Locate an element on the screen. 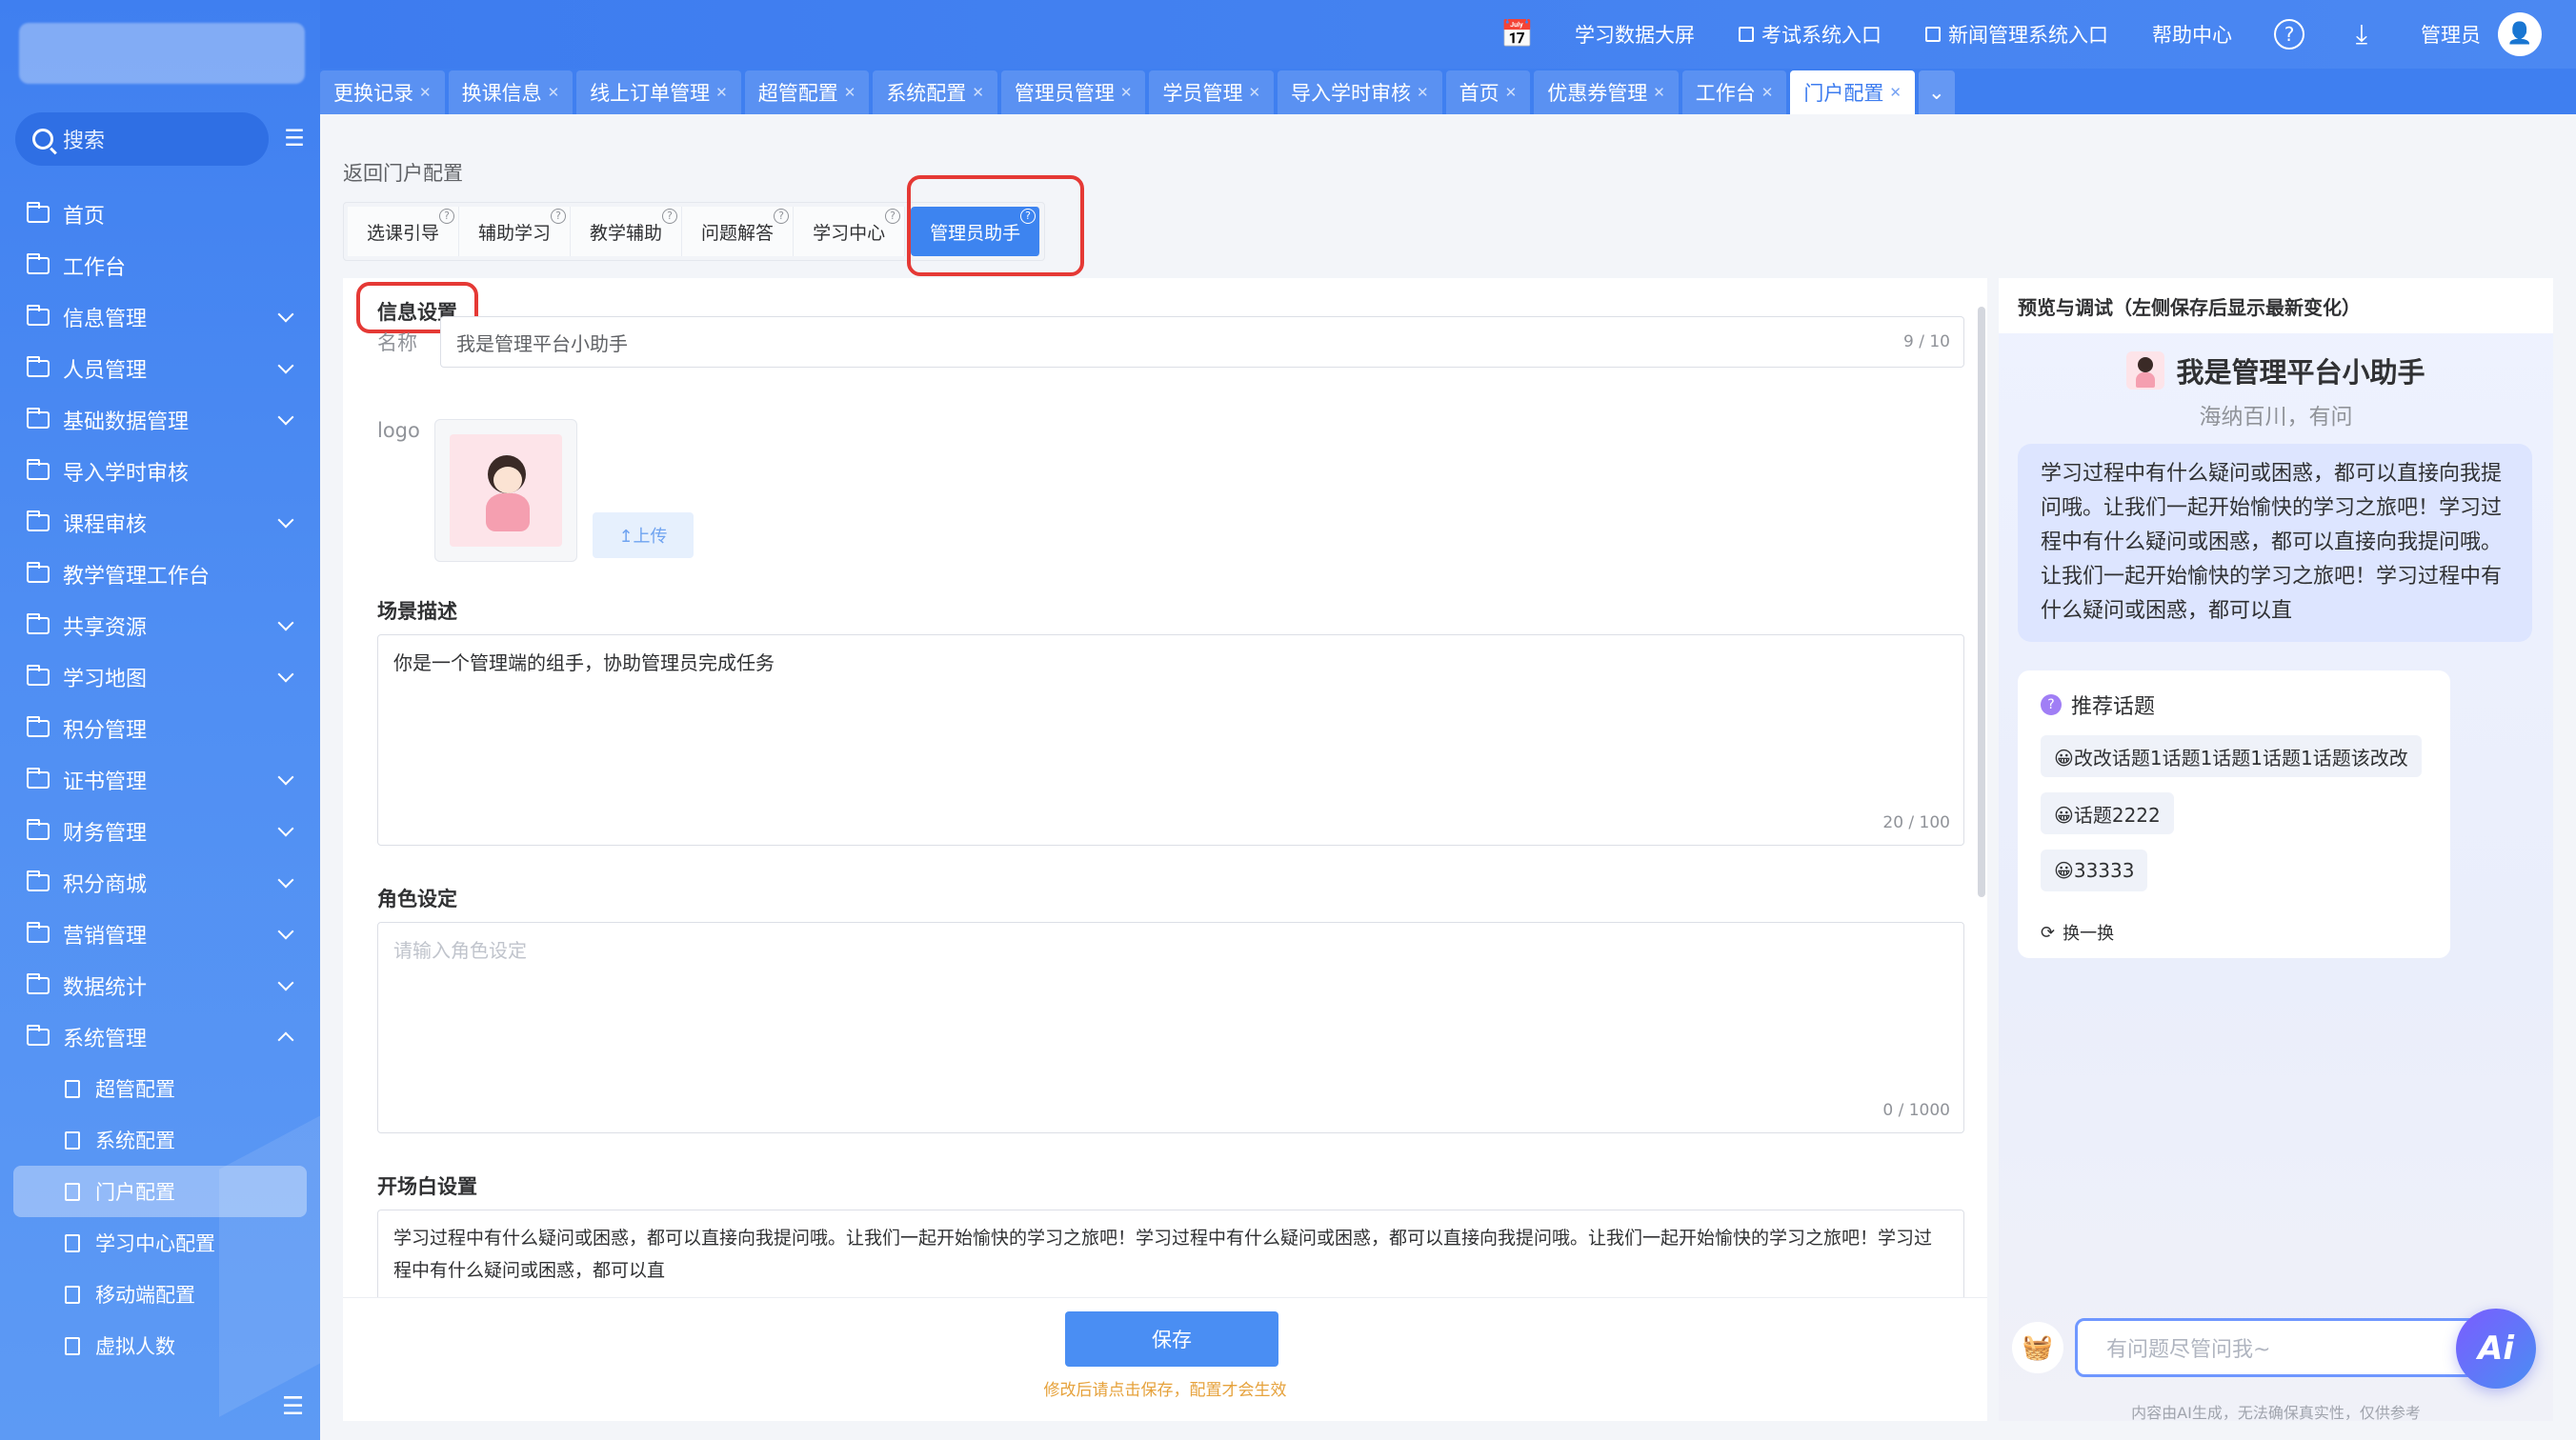  tab: 门户配置 ✕ is located at coordinates (1852, 92).